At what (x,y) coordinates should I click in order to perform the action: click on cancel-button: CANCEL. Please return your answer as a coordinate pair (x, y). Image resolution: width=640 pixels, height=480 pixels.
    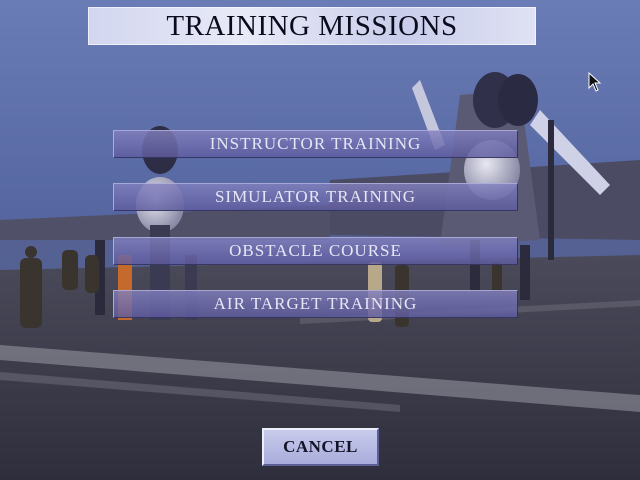
    Looking at the image, I should click on (320, 447).